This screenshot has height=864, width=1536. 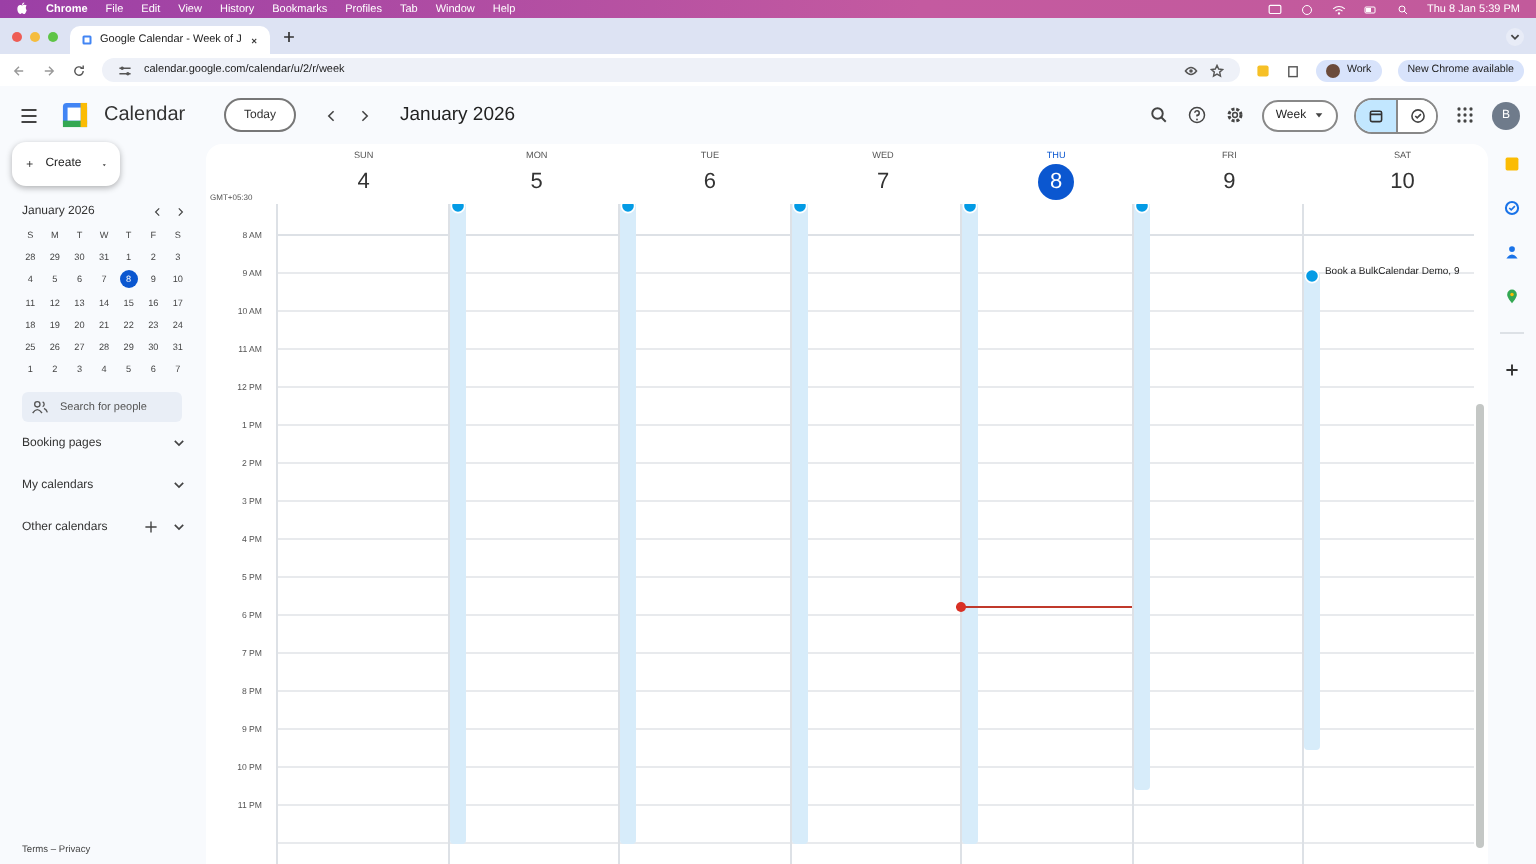 What do you see at coordinates (1370, 9) in the screenshot?
I see `battery-icon` at bounding box center [1370, 9].